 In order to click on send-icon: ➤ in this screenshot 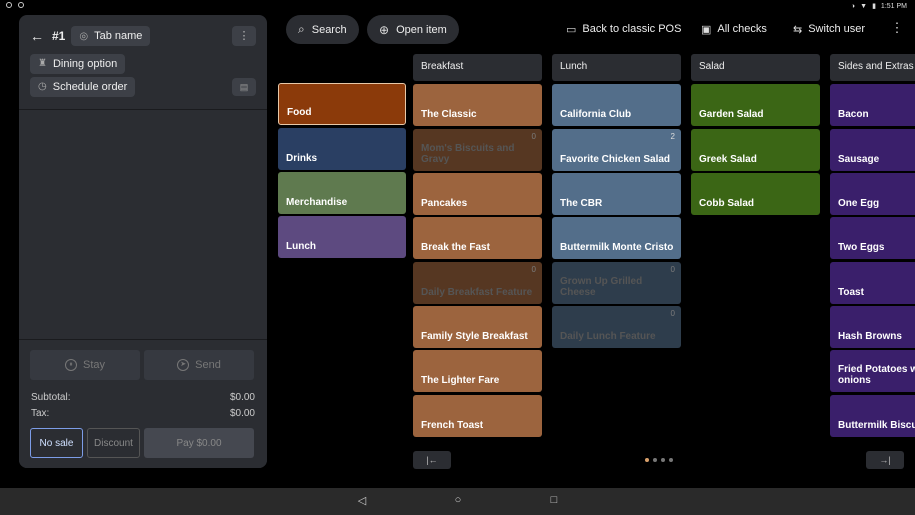, I will do `click(183, 365)`.